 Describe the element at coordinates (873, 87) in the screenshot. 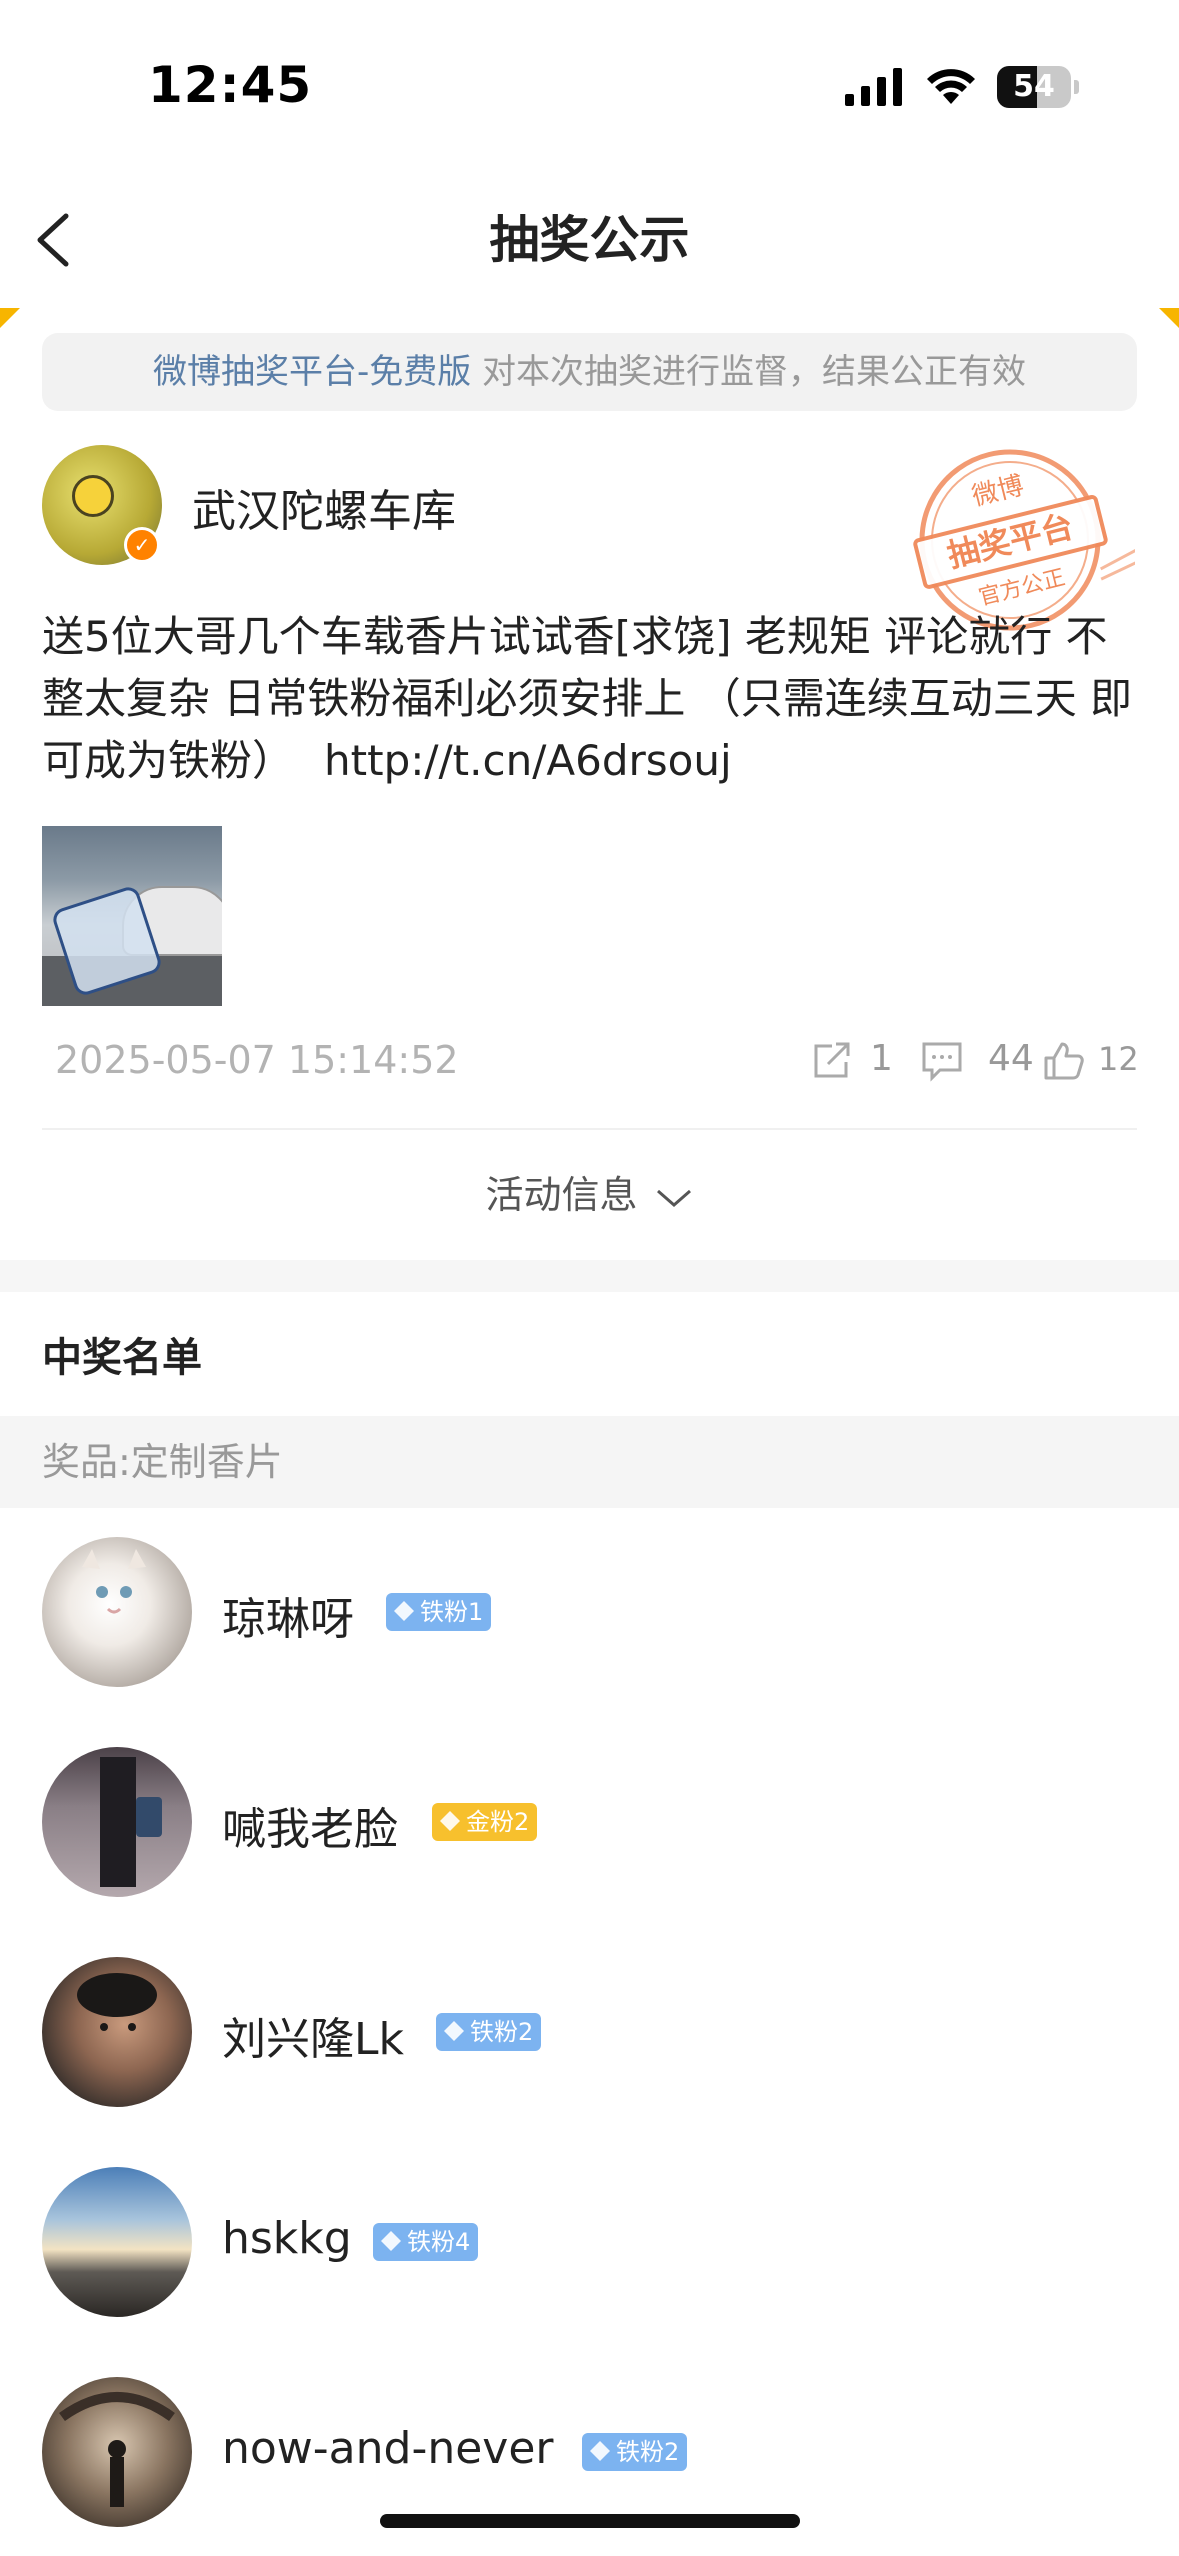

I see `signal-icon` at that location.